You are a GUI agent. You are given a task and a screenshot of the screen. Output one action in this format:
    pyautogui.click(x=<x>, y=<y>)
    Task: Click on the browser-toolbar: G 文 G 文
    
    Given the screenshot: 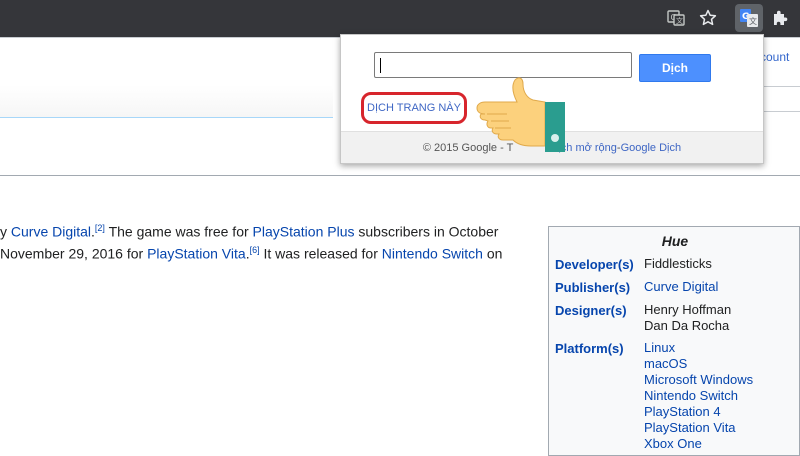 What is the action you would take?
    pyautogui.click(x=400, y=18)
    